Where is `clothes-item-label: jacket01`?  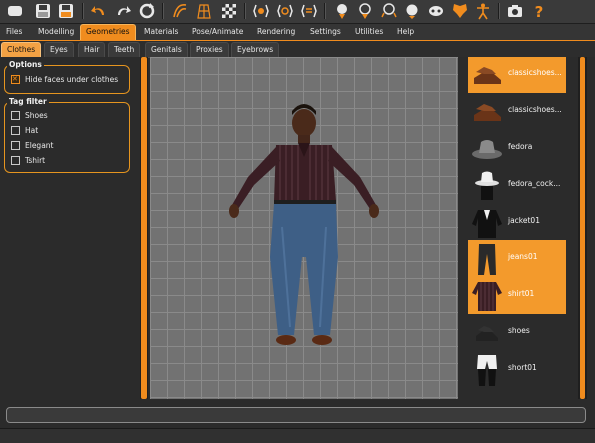
clothes-item-label: jacket01 is located at coordinates (524, 220).